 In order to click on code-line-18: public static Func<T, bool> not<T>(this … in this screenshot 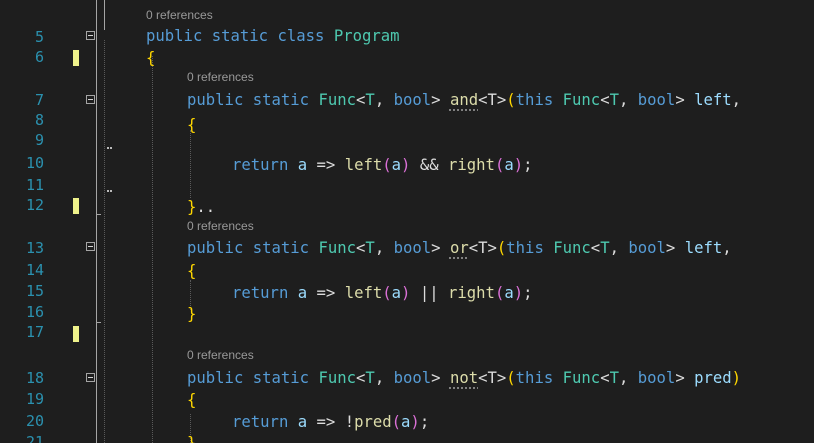, I will do `click(464, 378)`.